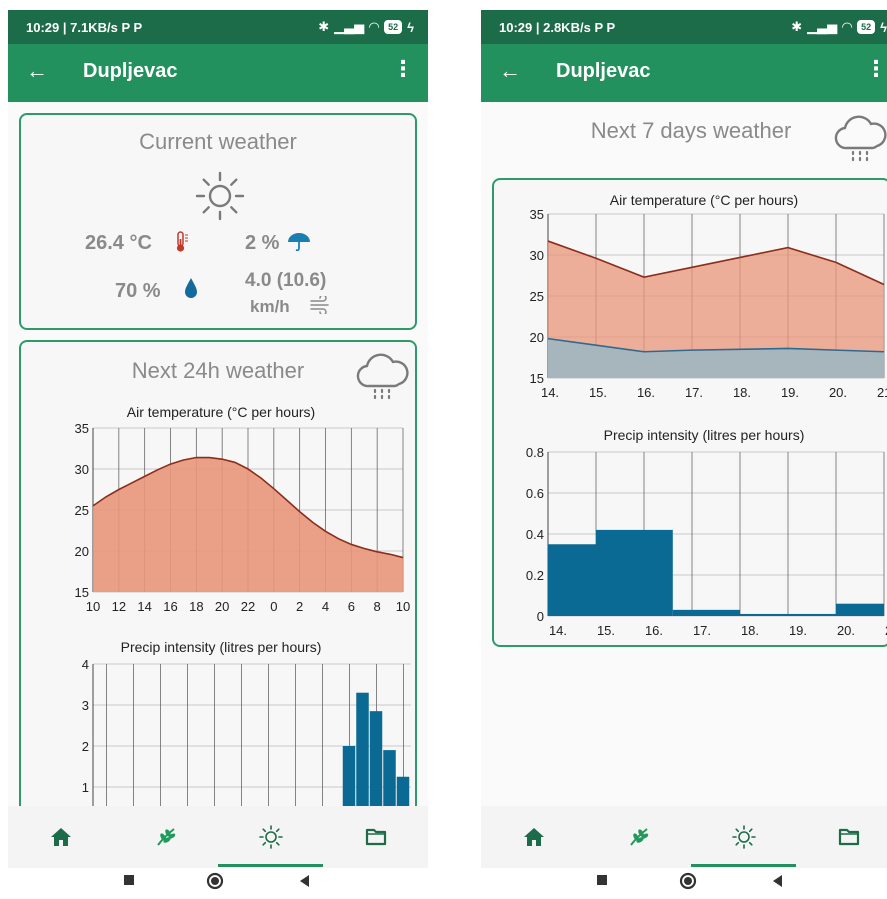 The height and width of the screenshot is (899, 887). Describe the element at coordinates (85, 664) in the screenshot. I see `y-tick-label: 4` at that location.